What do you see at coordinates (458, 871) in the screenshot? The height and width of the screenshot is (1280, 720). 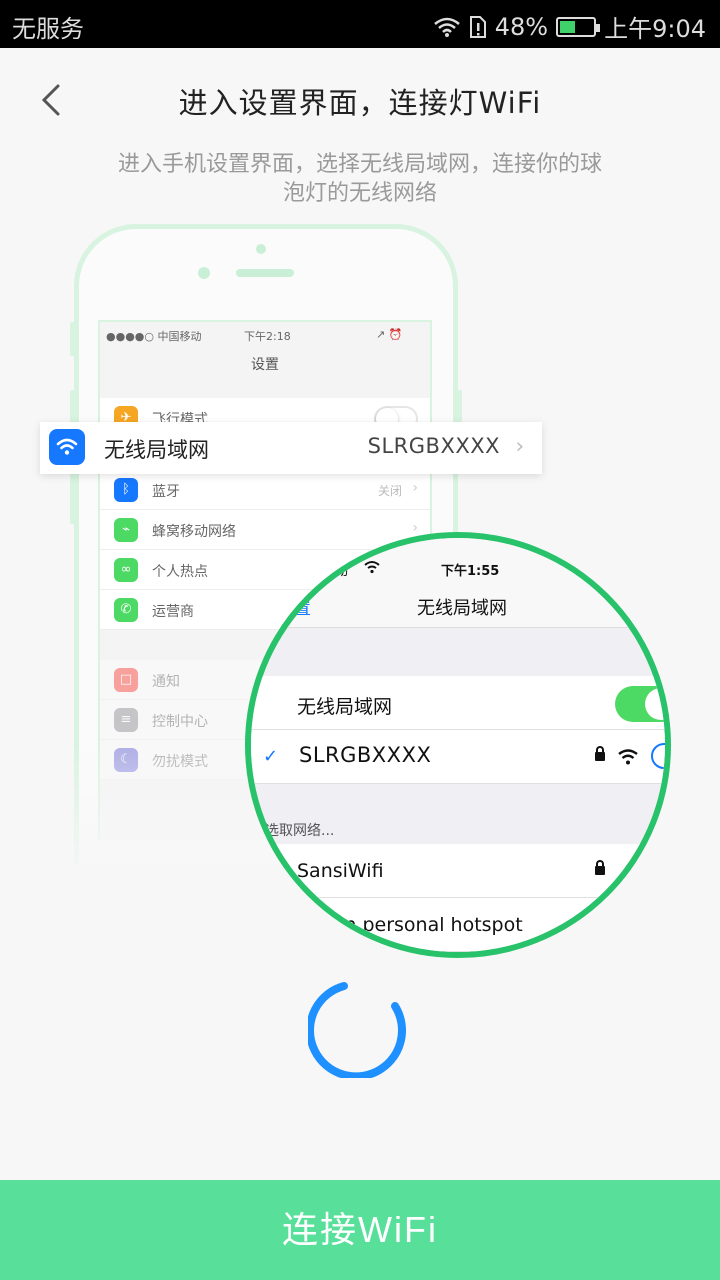 I see `network-row: SansiWifi` at bounding box center [458, 871].